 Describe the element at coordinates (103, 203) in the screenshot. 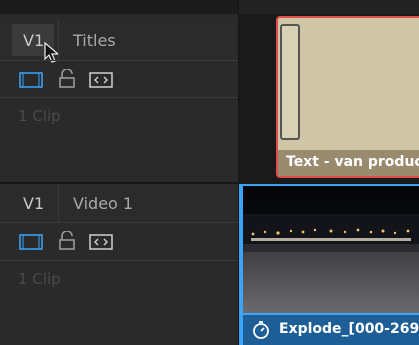

I see `track-name-label: Video 1` at that location.